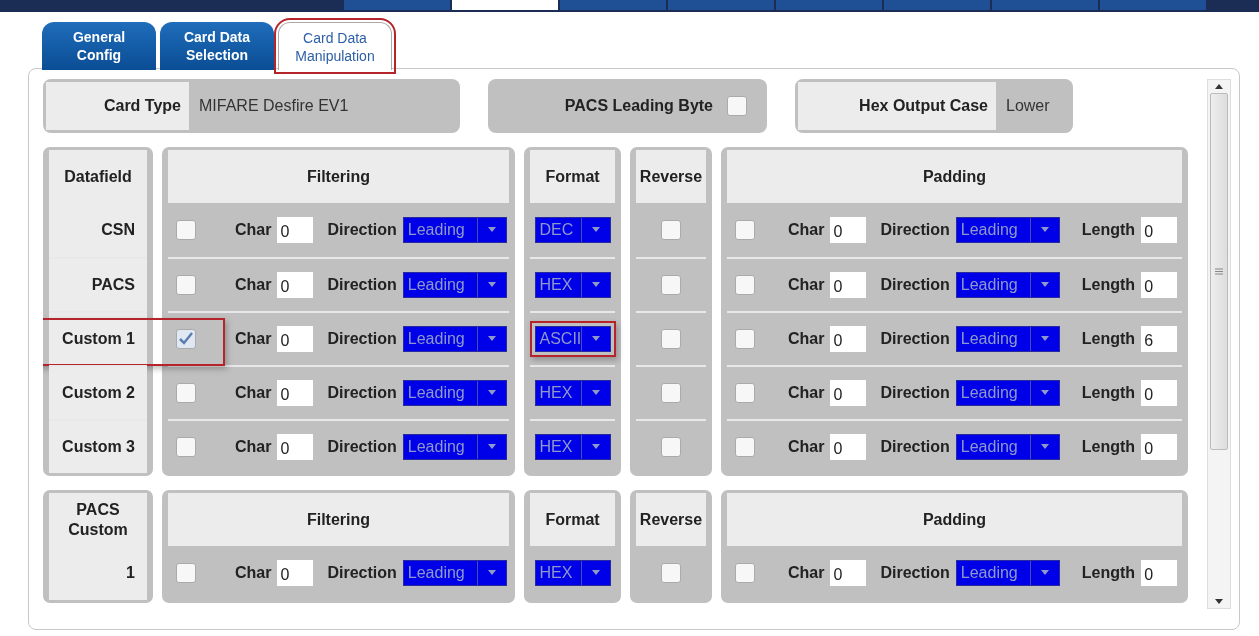 Image resolution: width=1259 pixels, height=636 pixels. I want to click on datafield-cell: 1, so click(98, 573).